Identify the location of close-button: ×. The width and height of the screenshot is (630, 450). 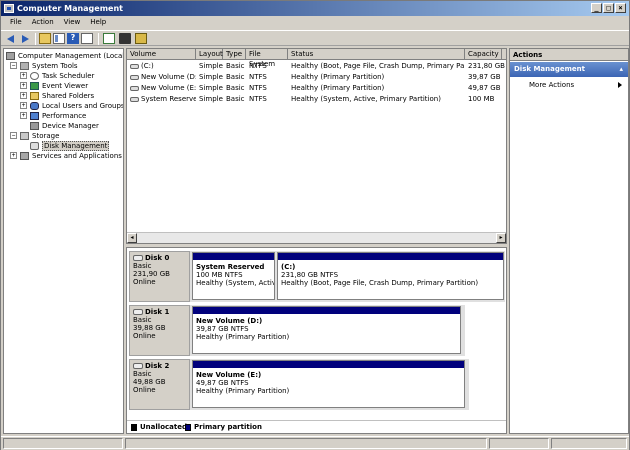
(620, 8).